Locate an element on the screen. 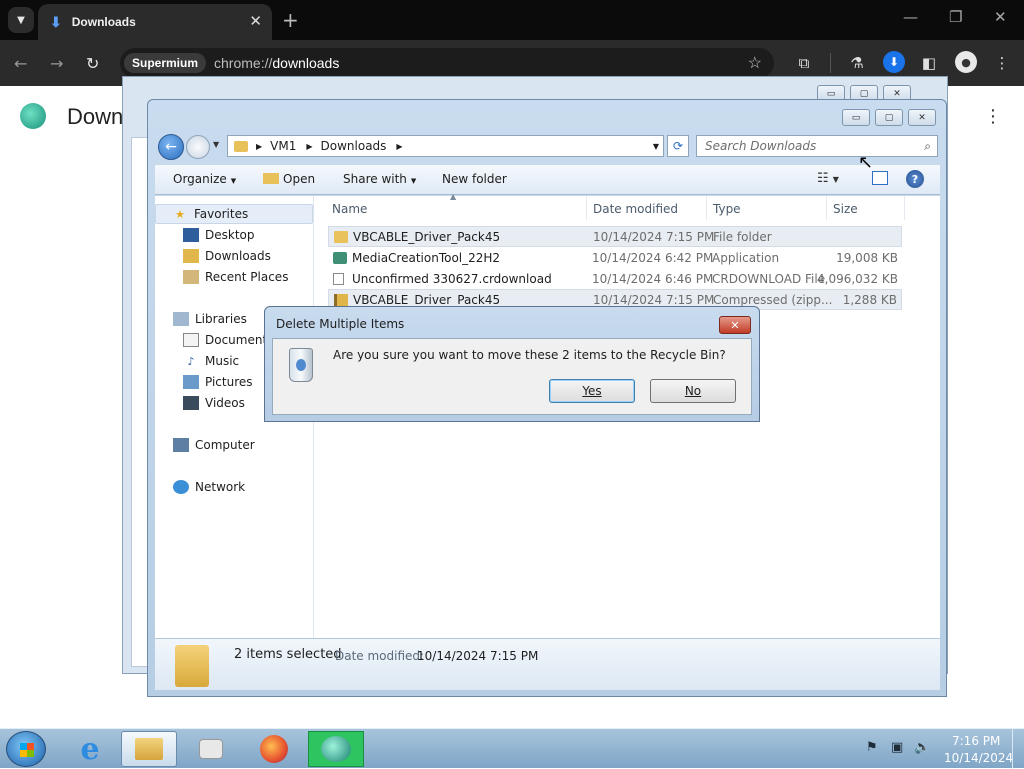  extensions-icon: ⧉ is located at coordinates (804, 63).